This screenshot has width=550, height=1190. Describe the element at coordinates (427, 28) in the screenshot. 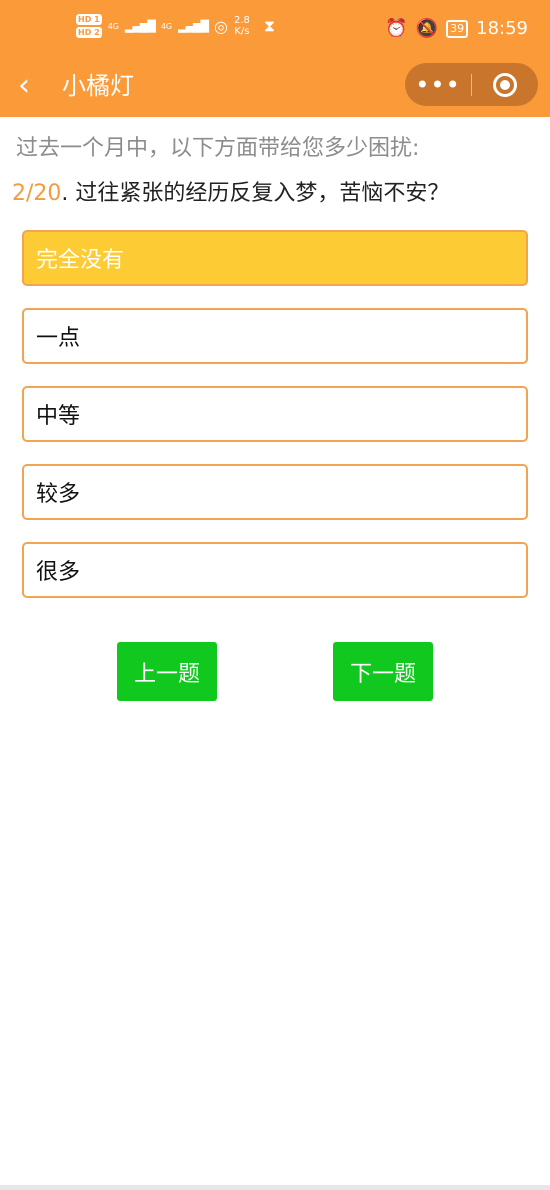

I see `mute-icon: 🔕` at that location.